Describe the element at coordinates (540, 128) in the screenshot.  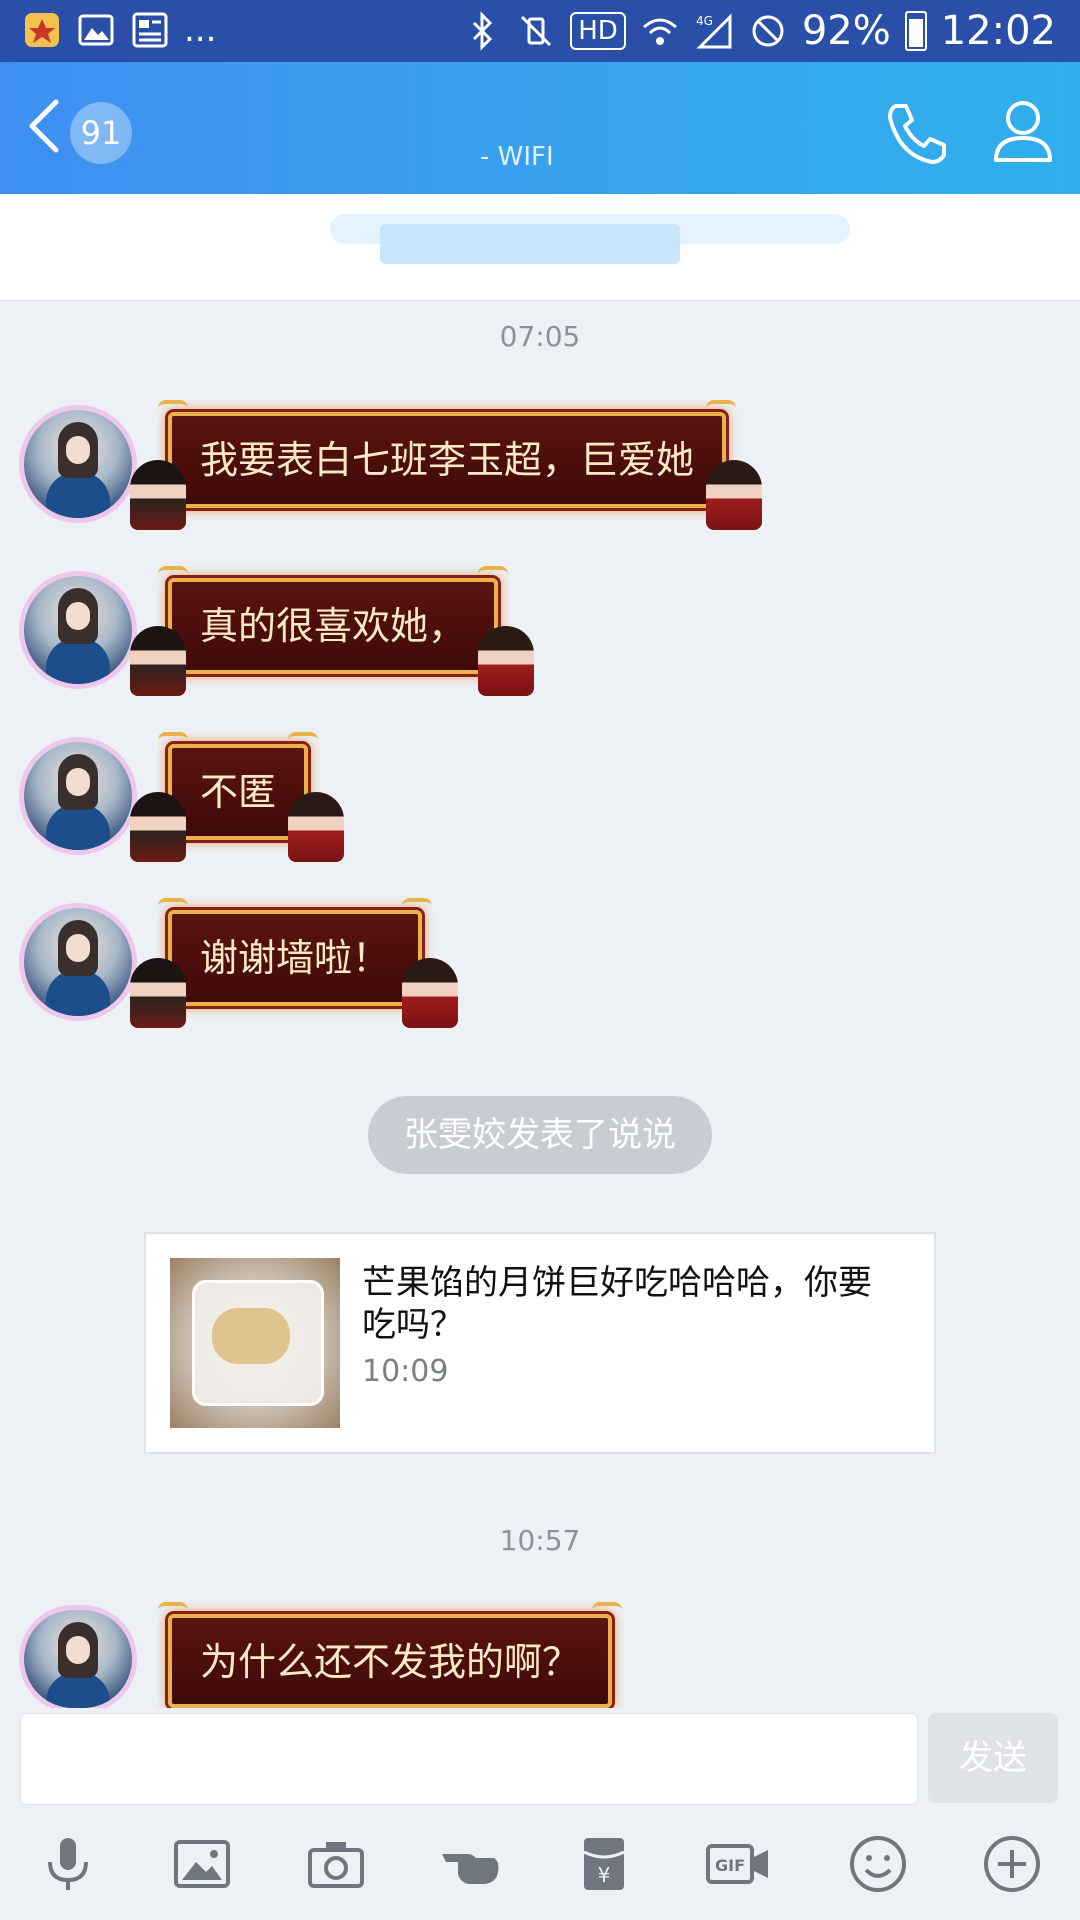
I see `chat-header: 91 - WIFI` at that location.